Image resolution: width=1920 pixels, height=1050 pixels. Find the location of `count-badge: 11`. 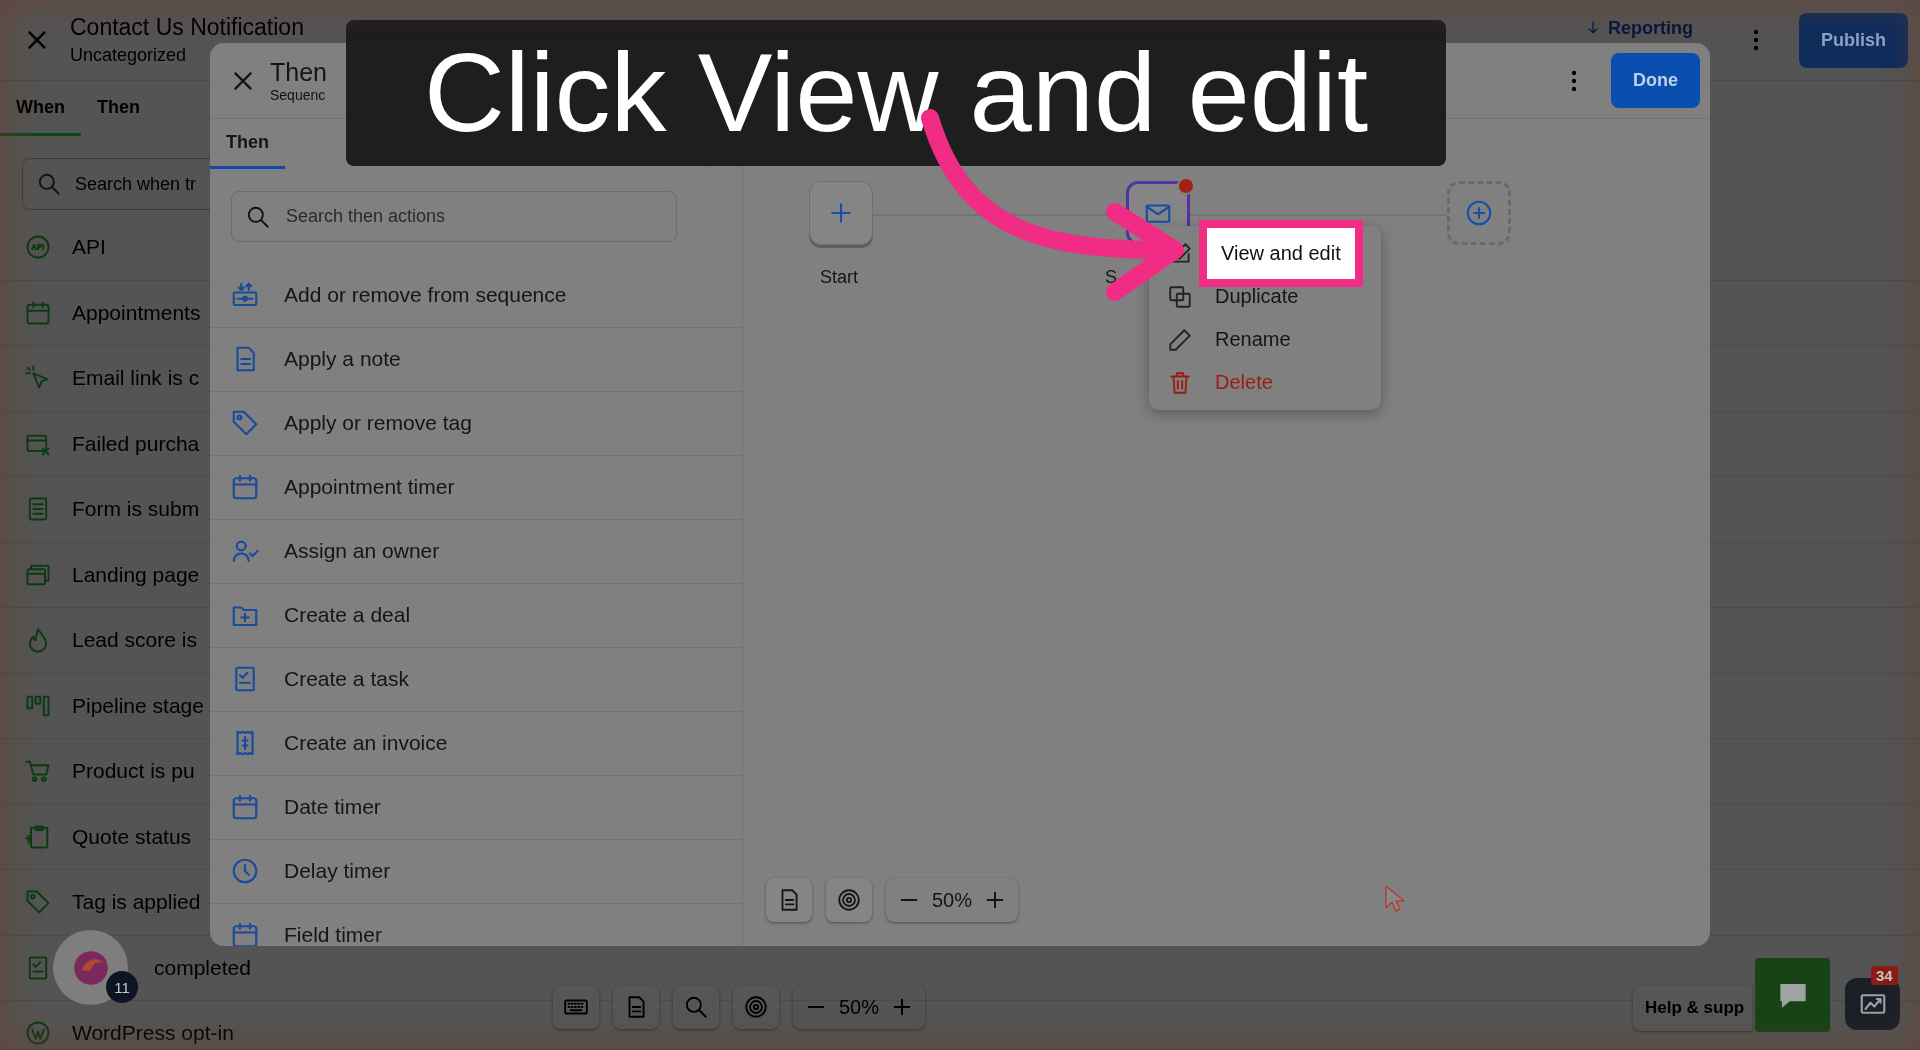

count-badge: 11 is located at coordinates (122, 987).